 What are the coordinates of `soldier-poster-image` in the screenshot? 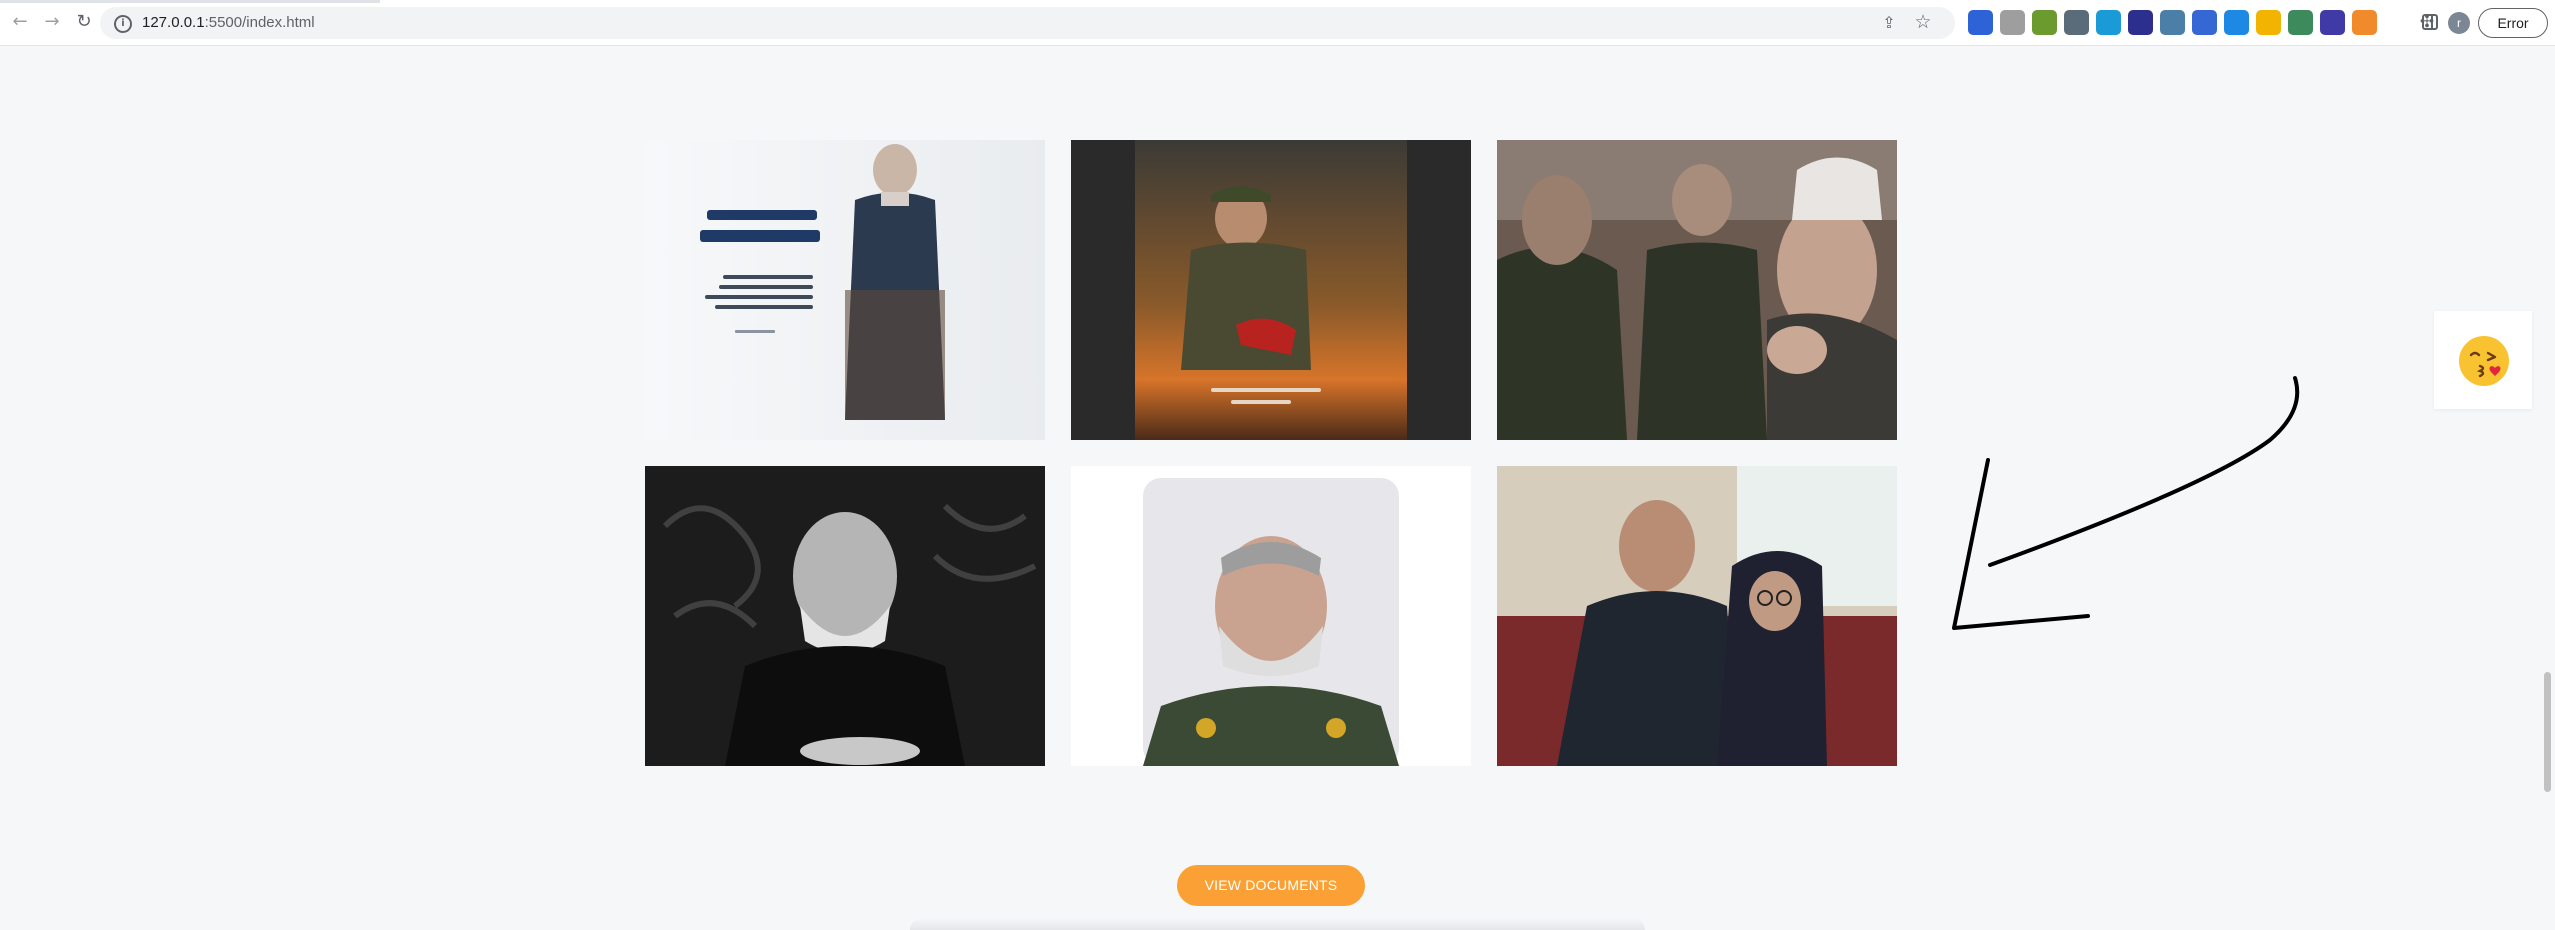 It's located at (1271, 290).